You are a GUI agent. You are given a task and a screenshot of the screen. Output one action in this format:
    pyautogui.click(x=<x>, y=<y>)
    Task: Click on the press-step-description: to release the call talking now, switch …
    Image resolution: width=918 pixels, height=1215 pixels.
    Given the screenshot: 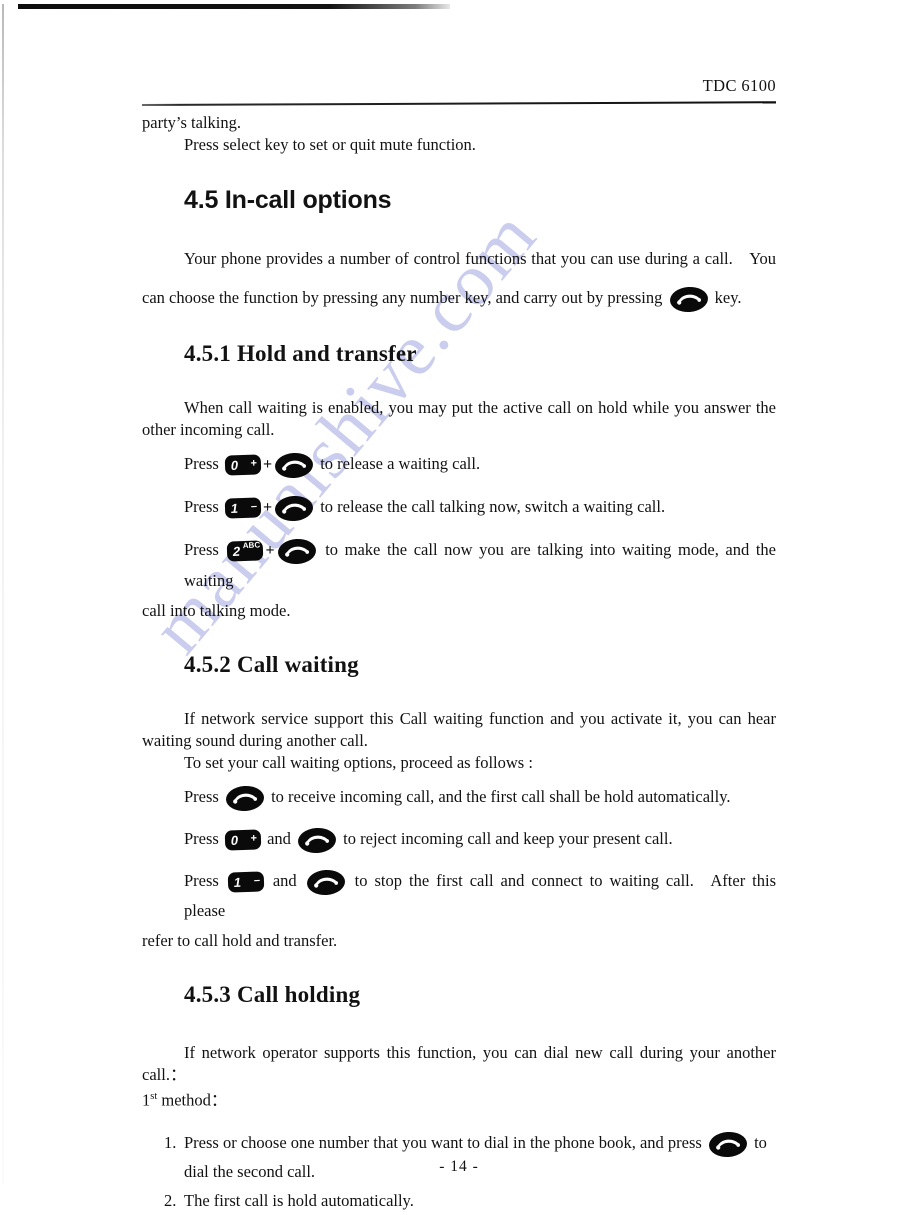 What is the action you would take?
    pyautogui.click(x=493, y=506)
    